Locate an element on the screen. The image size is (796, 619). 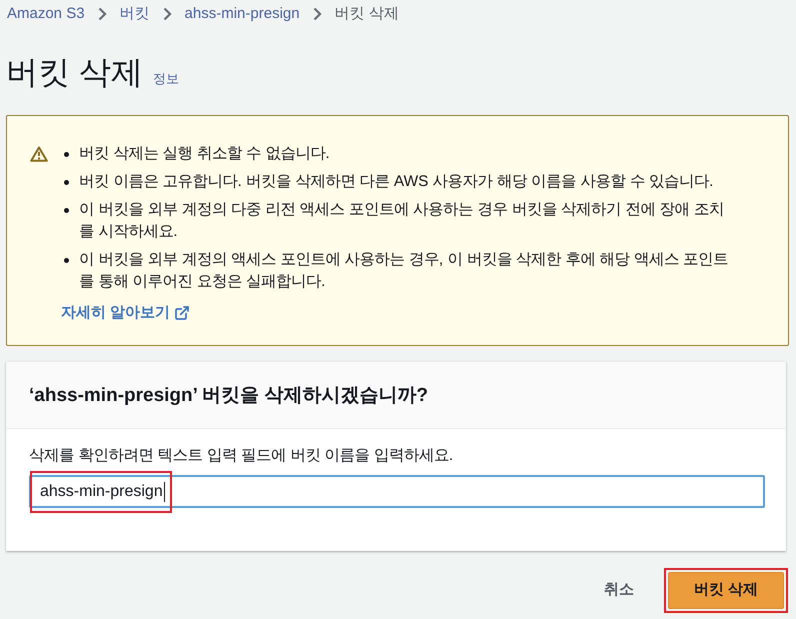
card-title: ‘ahss-min-presign’ 버킷을 삭제하시겠습니까? is located at coordinates (228, 396).